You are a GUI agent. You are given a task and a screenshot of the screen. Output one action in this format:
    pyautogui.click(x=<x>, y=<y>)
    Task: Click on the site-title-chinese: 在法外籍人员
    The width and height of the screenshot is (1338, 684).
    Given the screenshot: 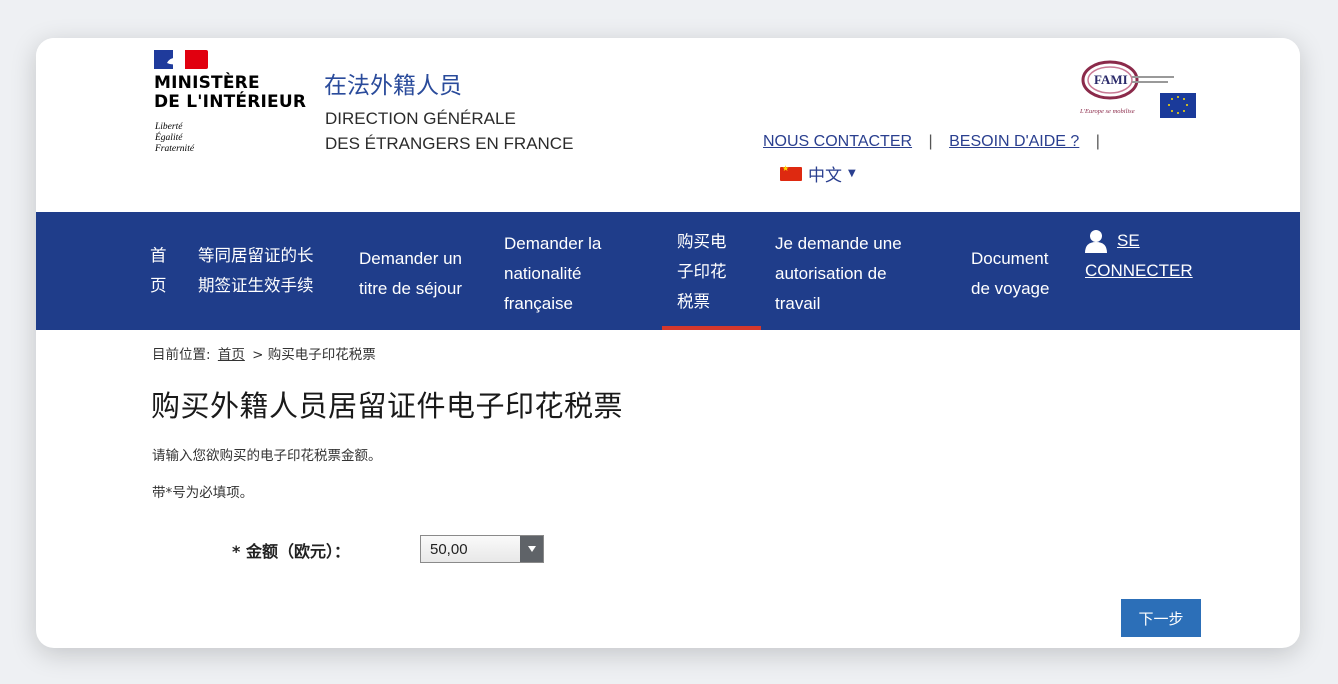 What is the action you would take?
    pyautogui.click(x=393, y=83)
    